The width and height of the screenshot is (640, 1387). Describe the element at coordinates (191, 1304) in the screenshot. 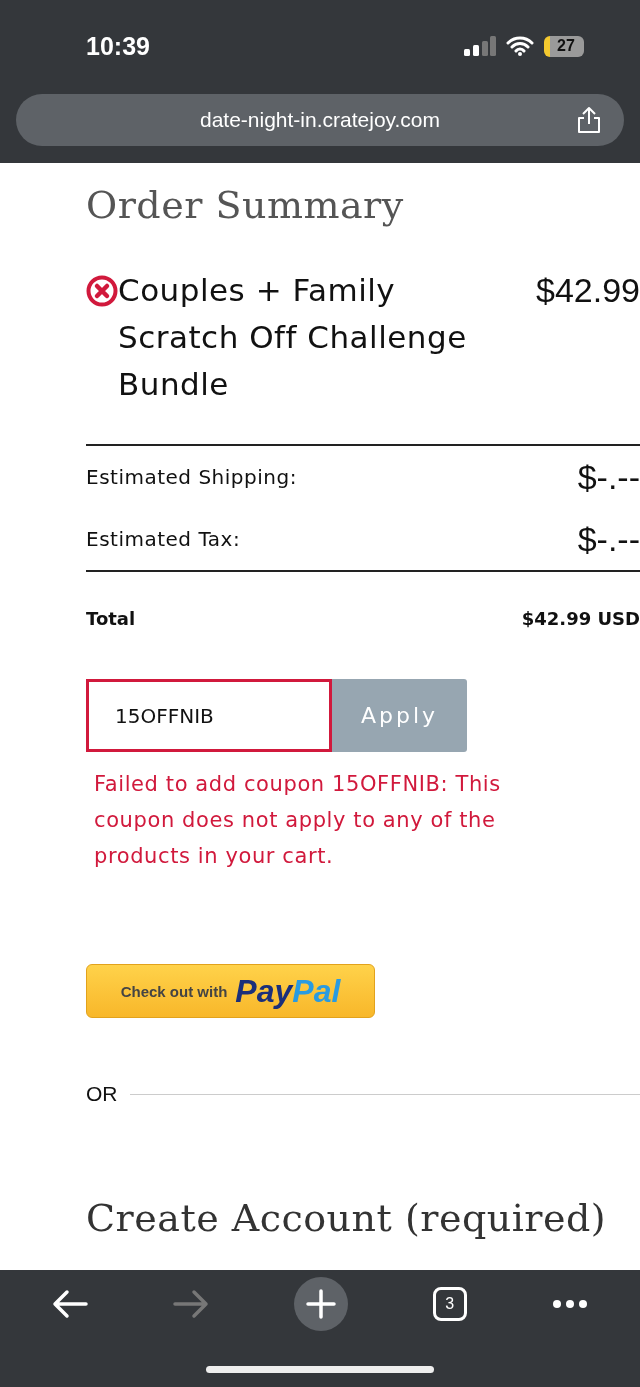

I see `forward-arrow-icon` at that location.